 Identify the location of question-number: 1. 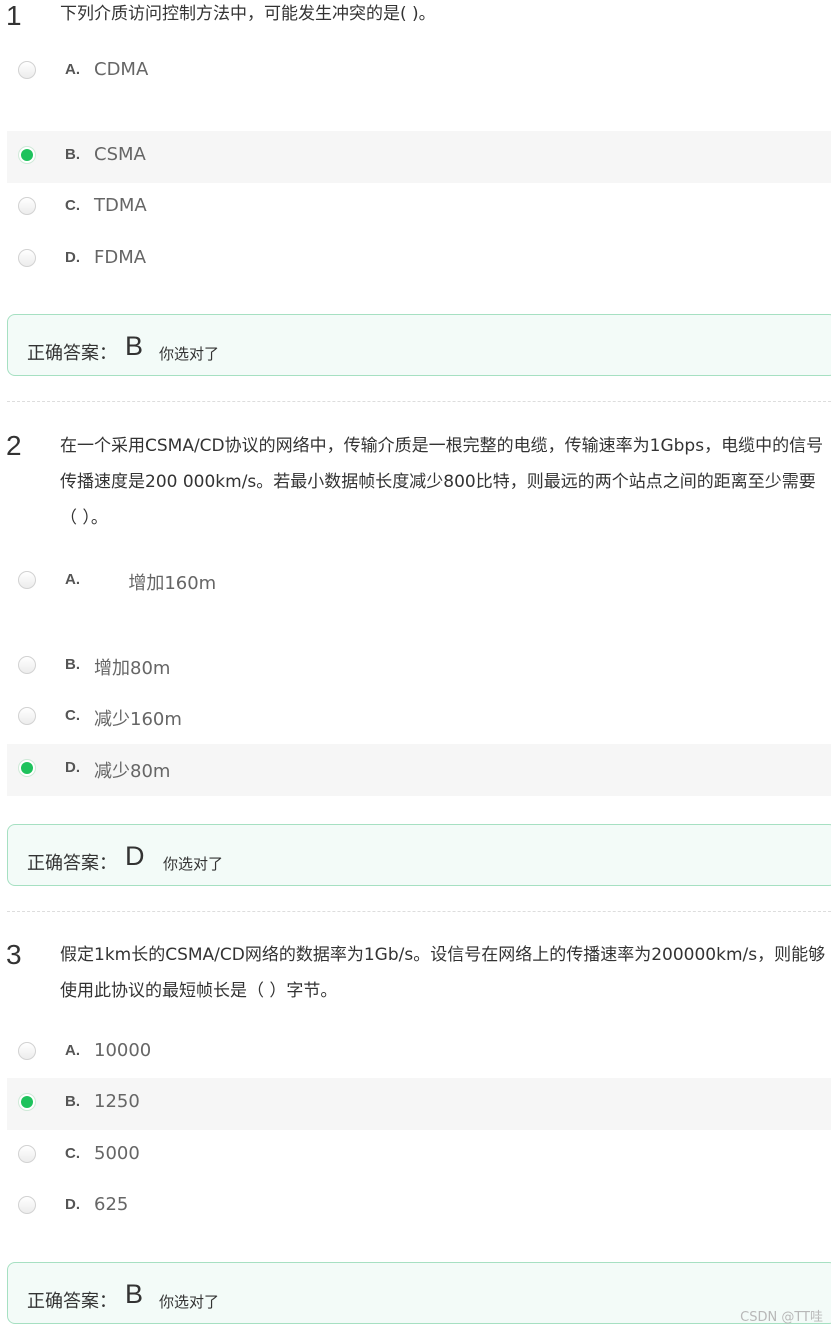
(14, 15).